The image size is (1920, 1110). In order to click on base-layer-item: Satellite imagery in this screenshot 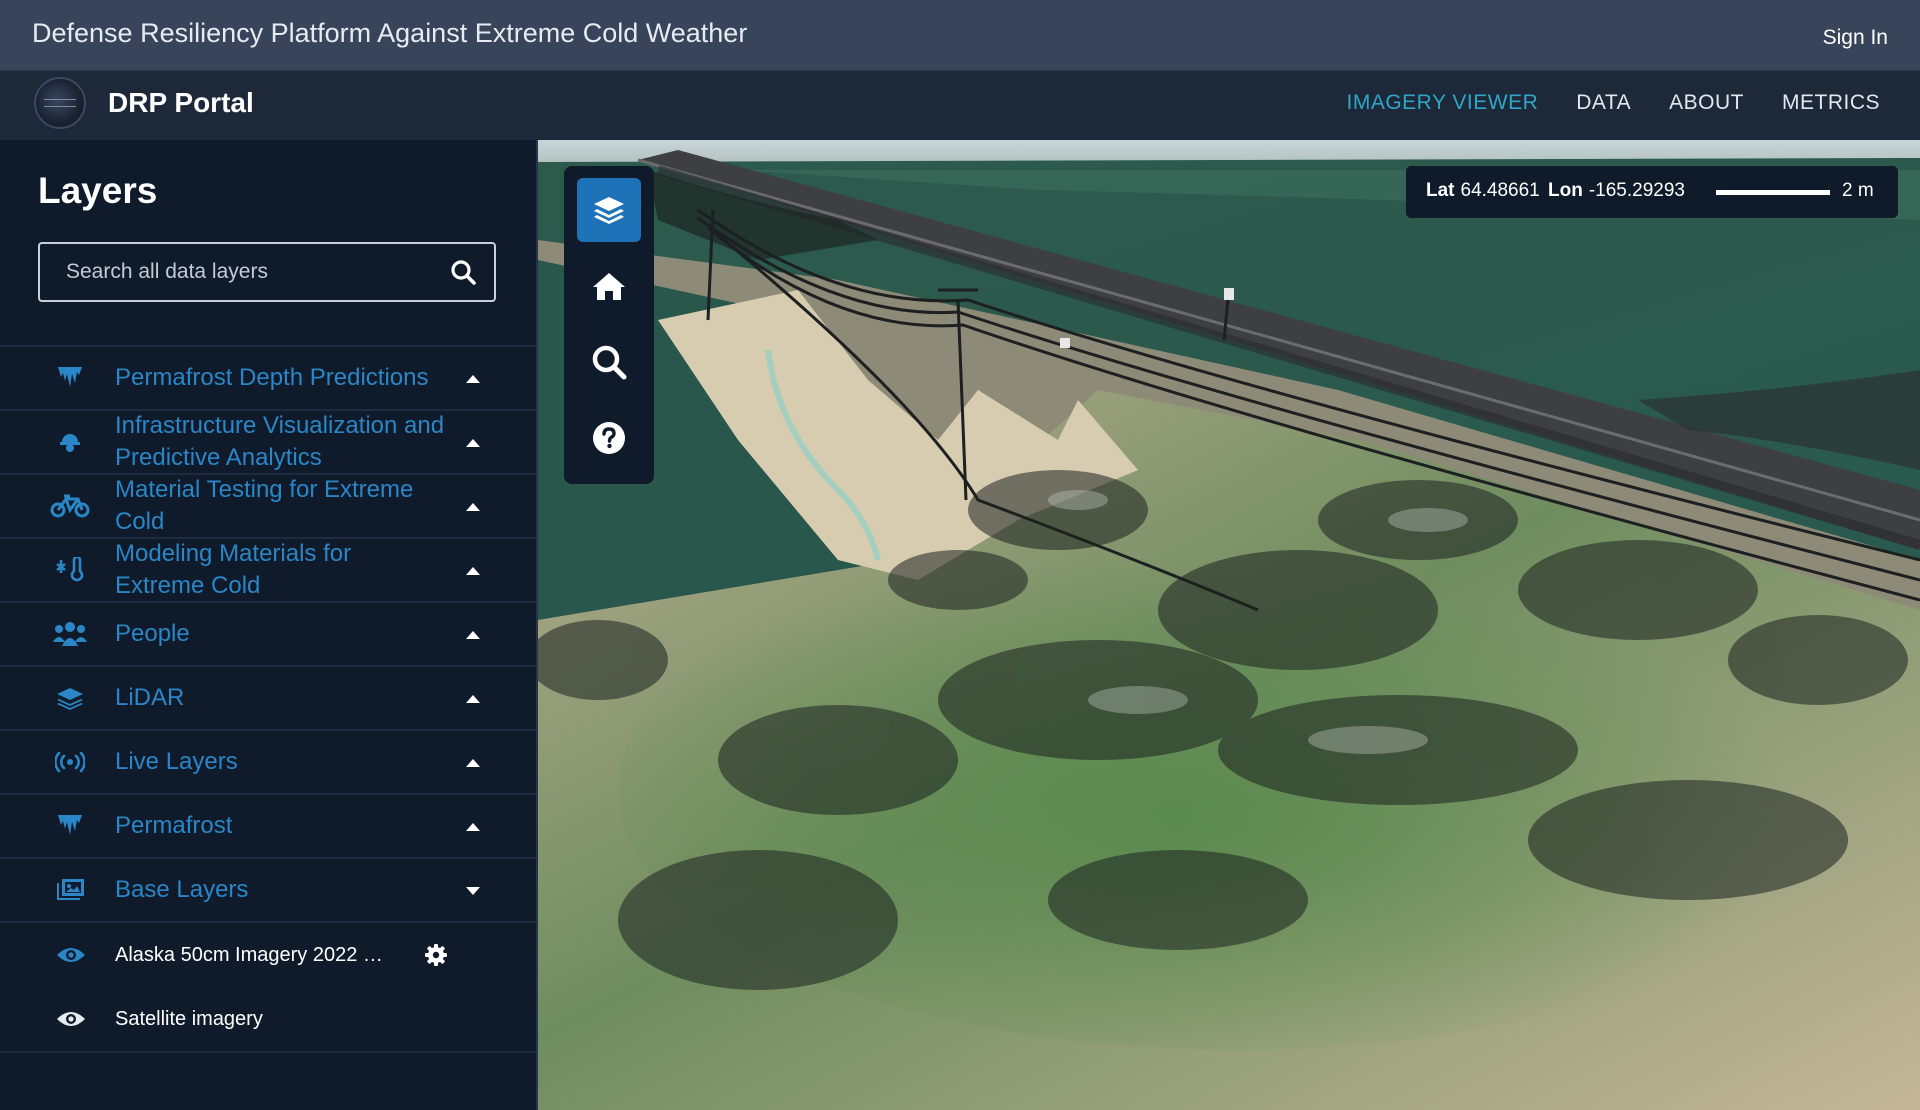, I will do `click(268, 1019)`.